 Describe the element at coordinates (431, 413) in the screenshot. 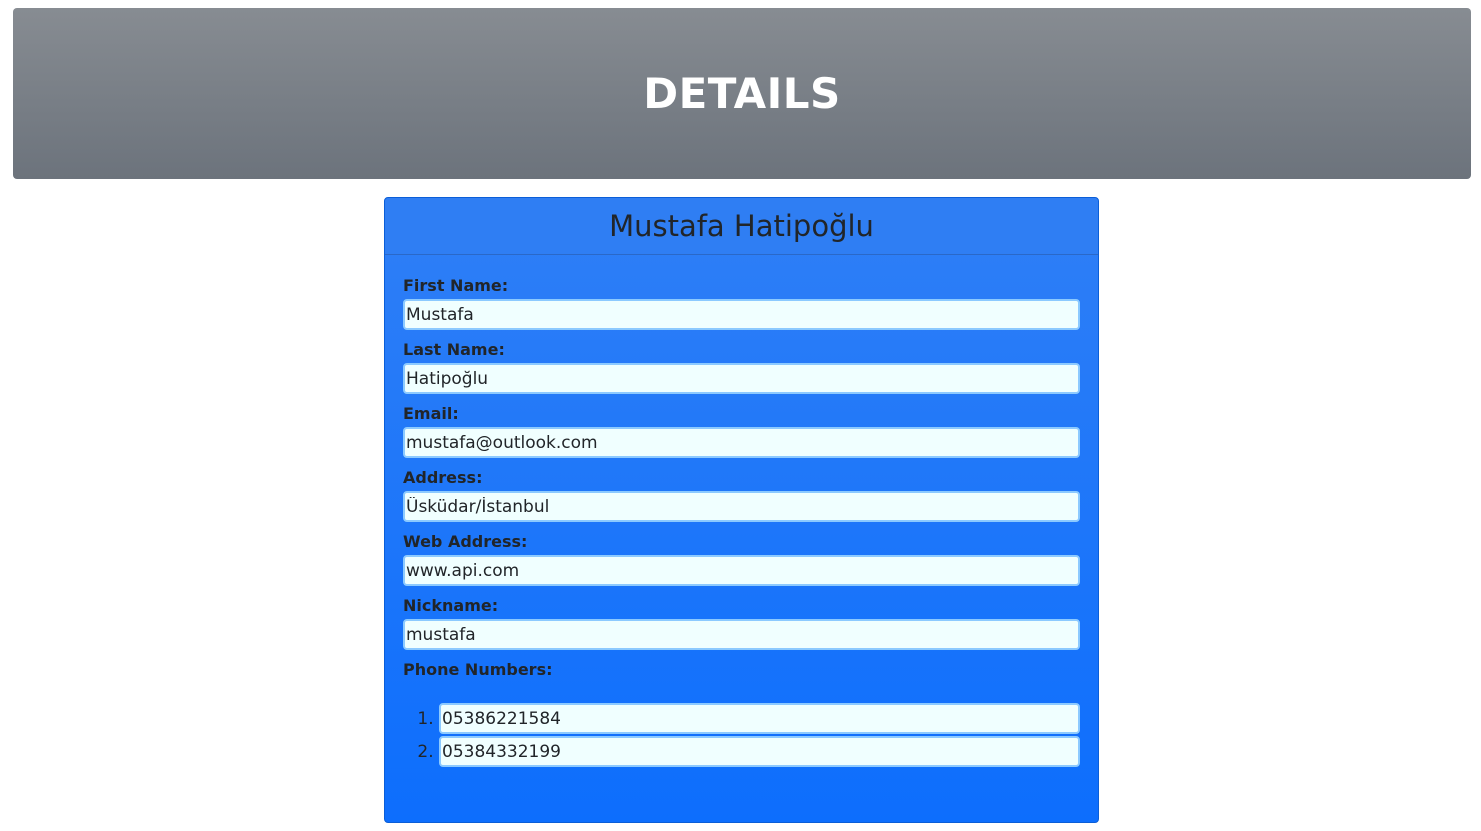

I see `email-label: Email:` at that location.